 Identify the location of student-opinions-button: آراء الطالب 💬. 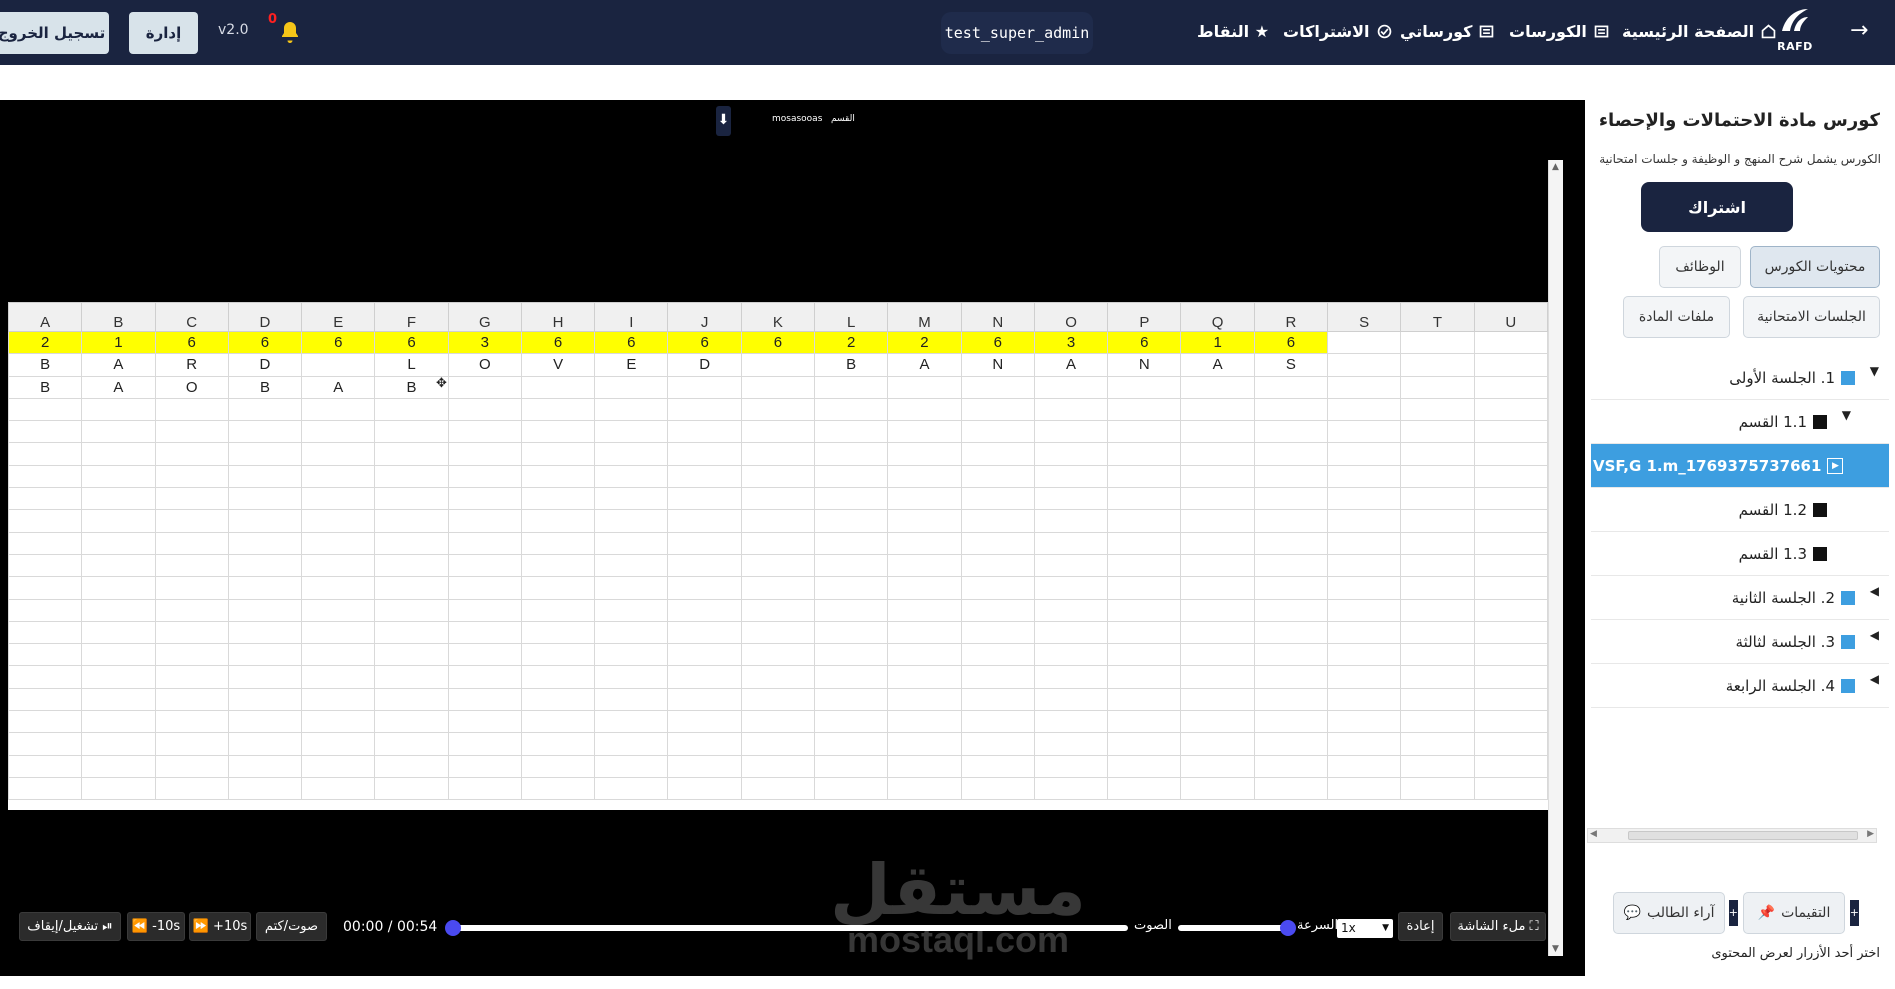
(1669, 913).